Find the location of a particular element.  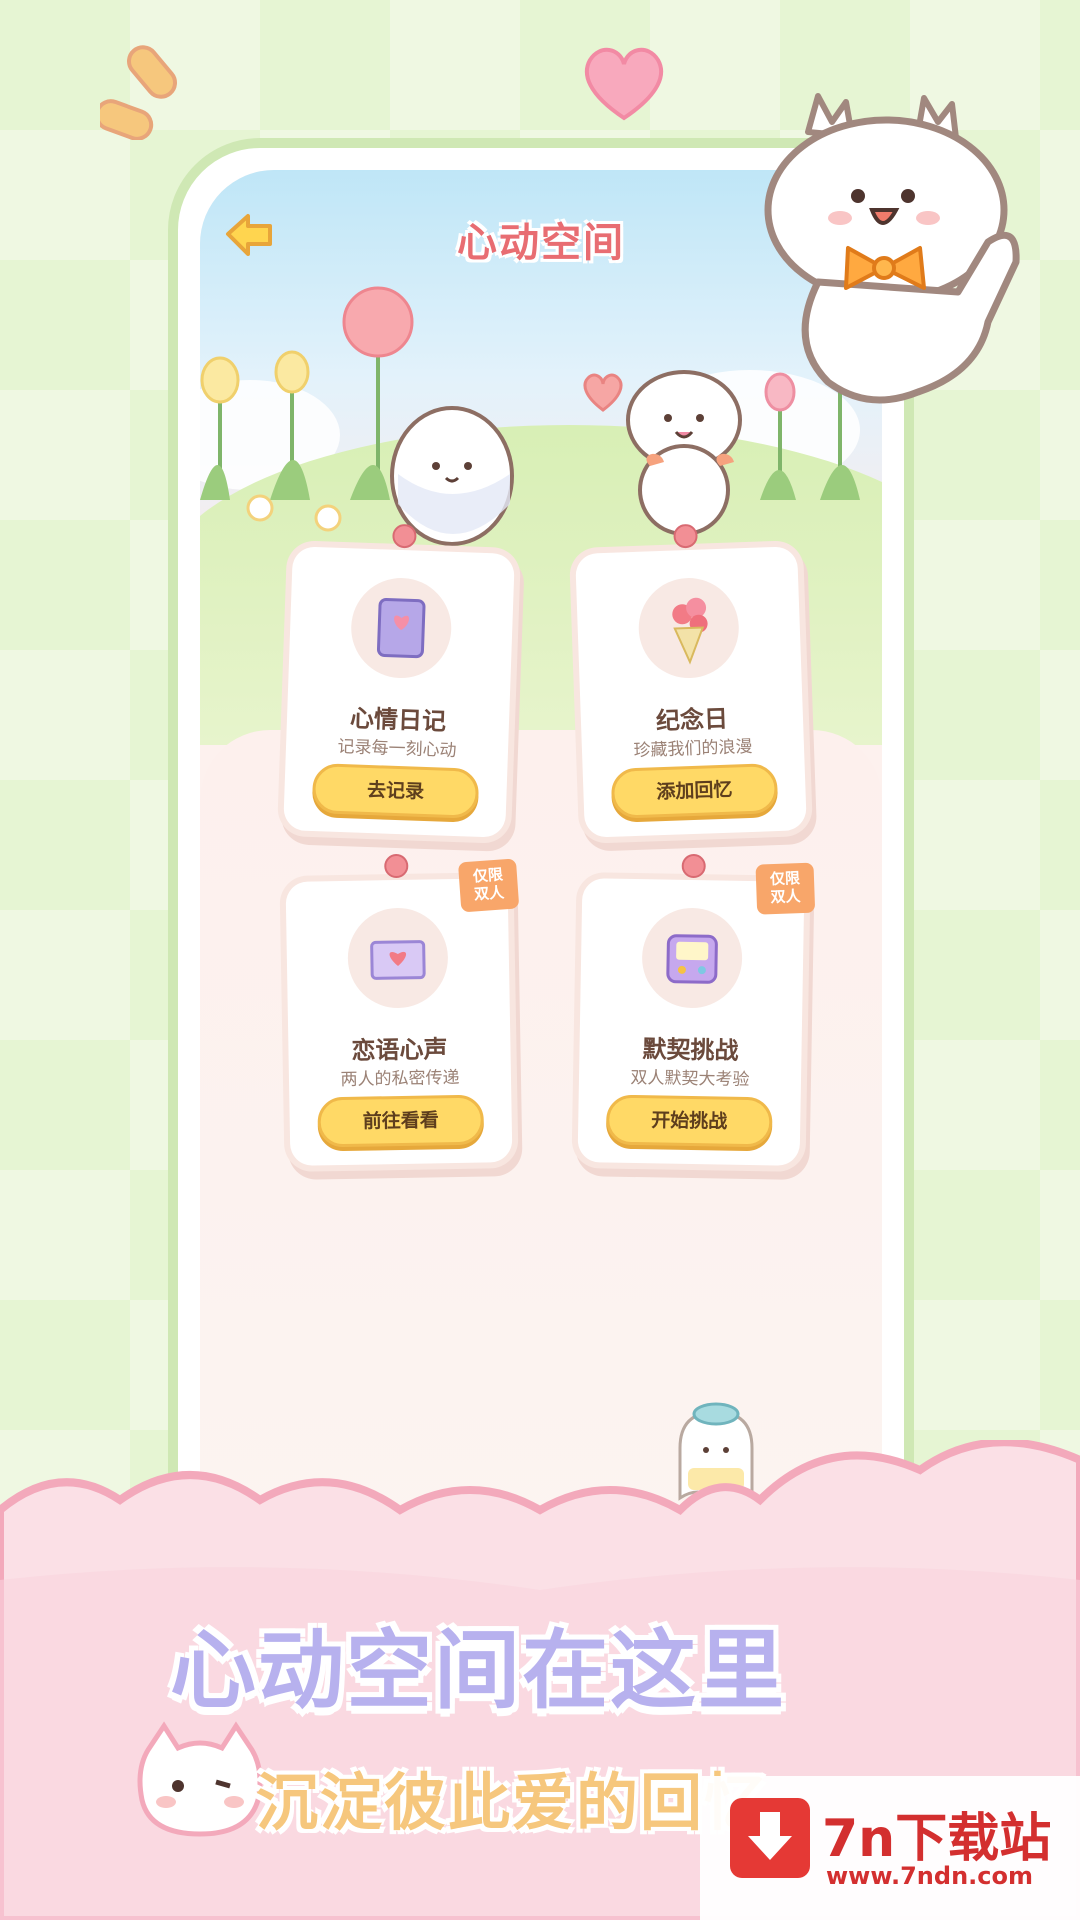

card-anniversary: 纪念日 珍藏我们的浪漫 添加回忆 is located at coordinates (691, 681).